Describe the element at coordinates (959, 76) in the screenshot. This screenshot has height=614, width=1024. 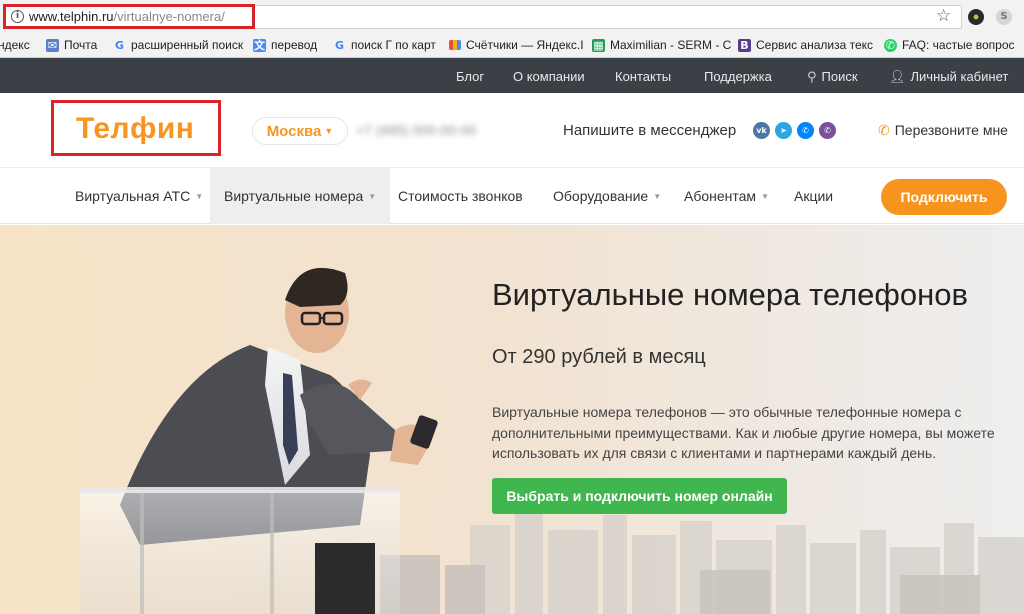
I see `topbar-account-label: Личный кабинет` at that location.